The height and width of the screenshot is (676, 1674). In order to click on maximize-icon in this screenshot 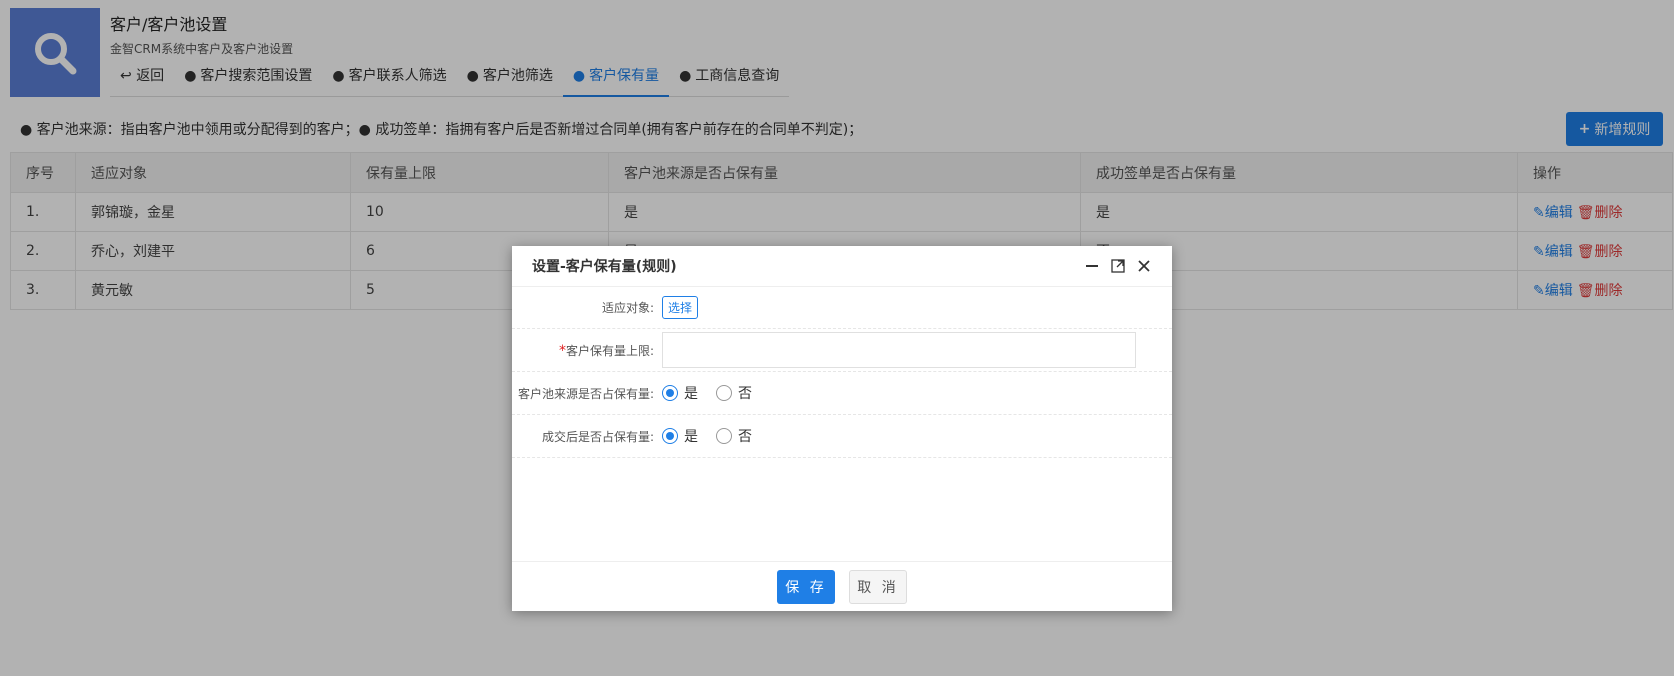, I will do `click(1118, 266)`.